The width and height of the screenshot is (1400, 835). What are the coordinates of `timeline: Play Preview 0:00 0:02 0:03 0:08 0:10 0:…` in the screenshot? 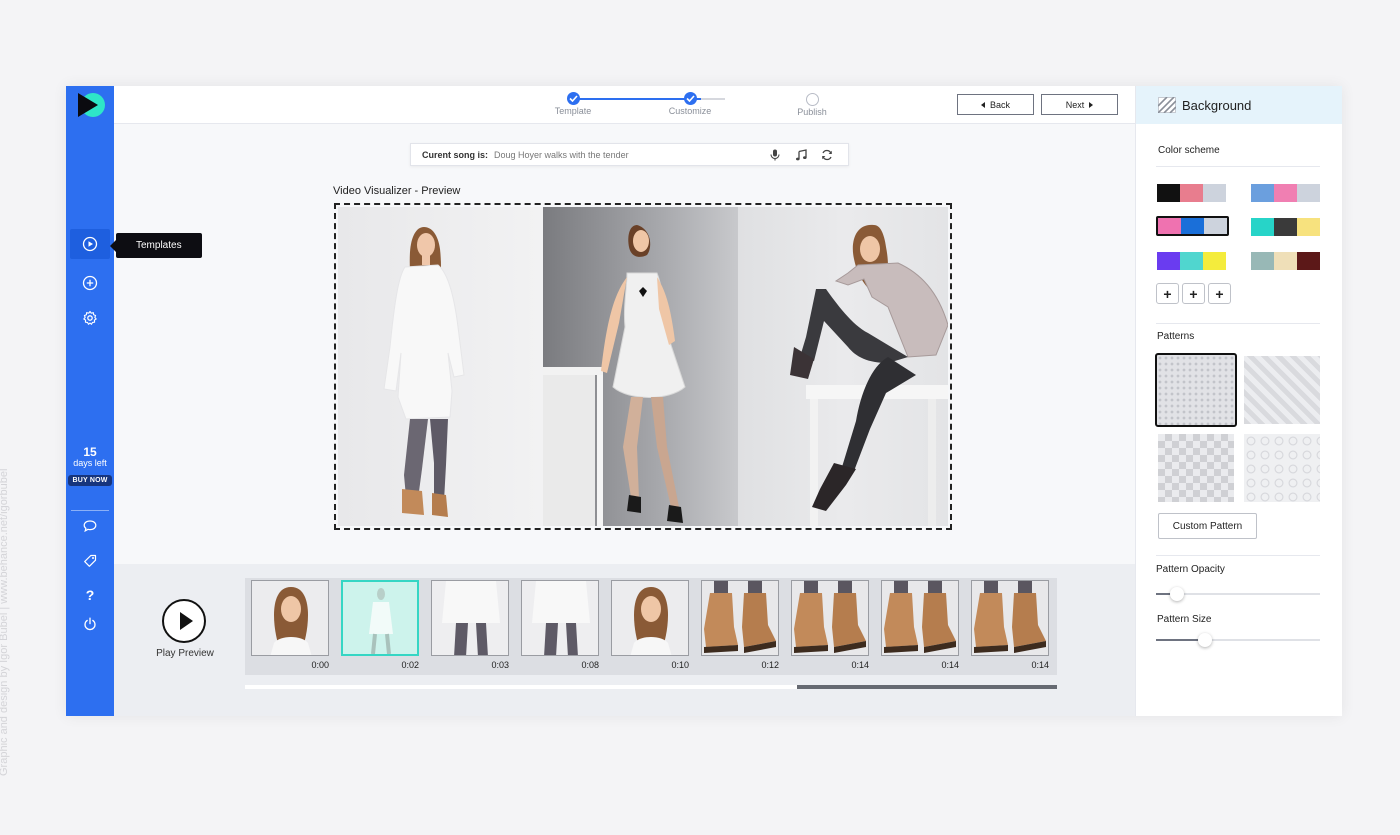 It's located at (624, 640).